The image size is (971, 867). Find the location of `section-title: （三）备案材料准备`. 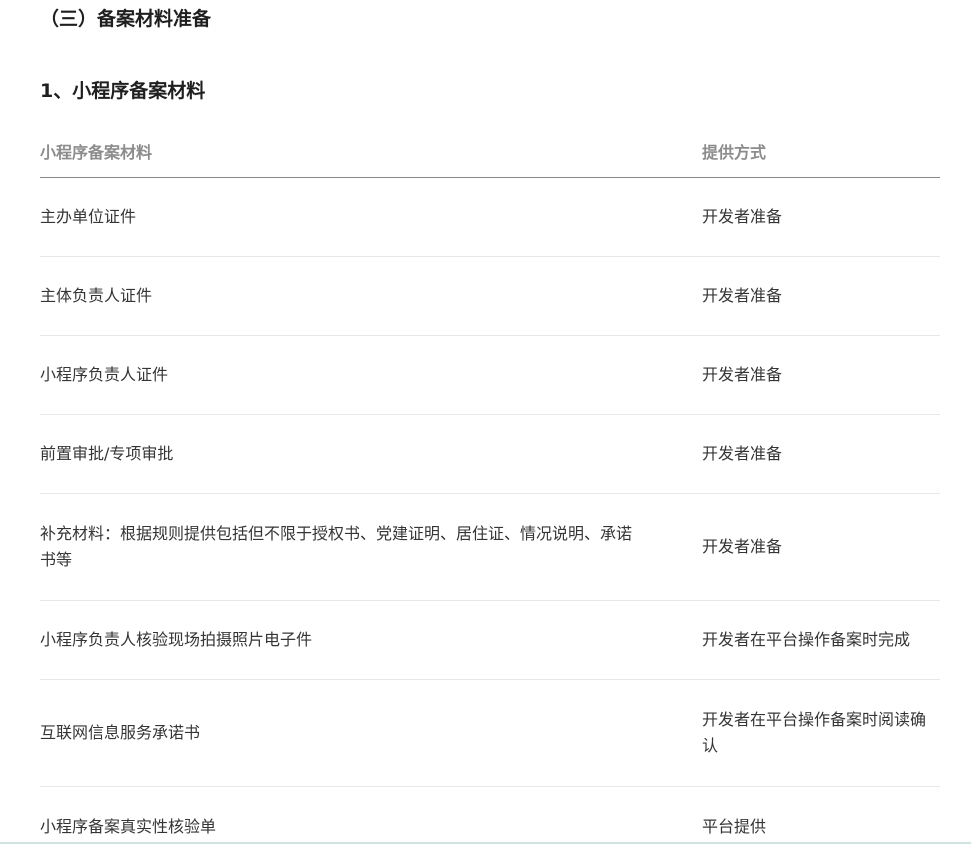

section-title: （三）备案材料准备 is located at coordinates (126, 19).